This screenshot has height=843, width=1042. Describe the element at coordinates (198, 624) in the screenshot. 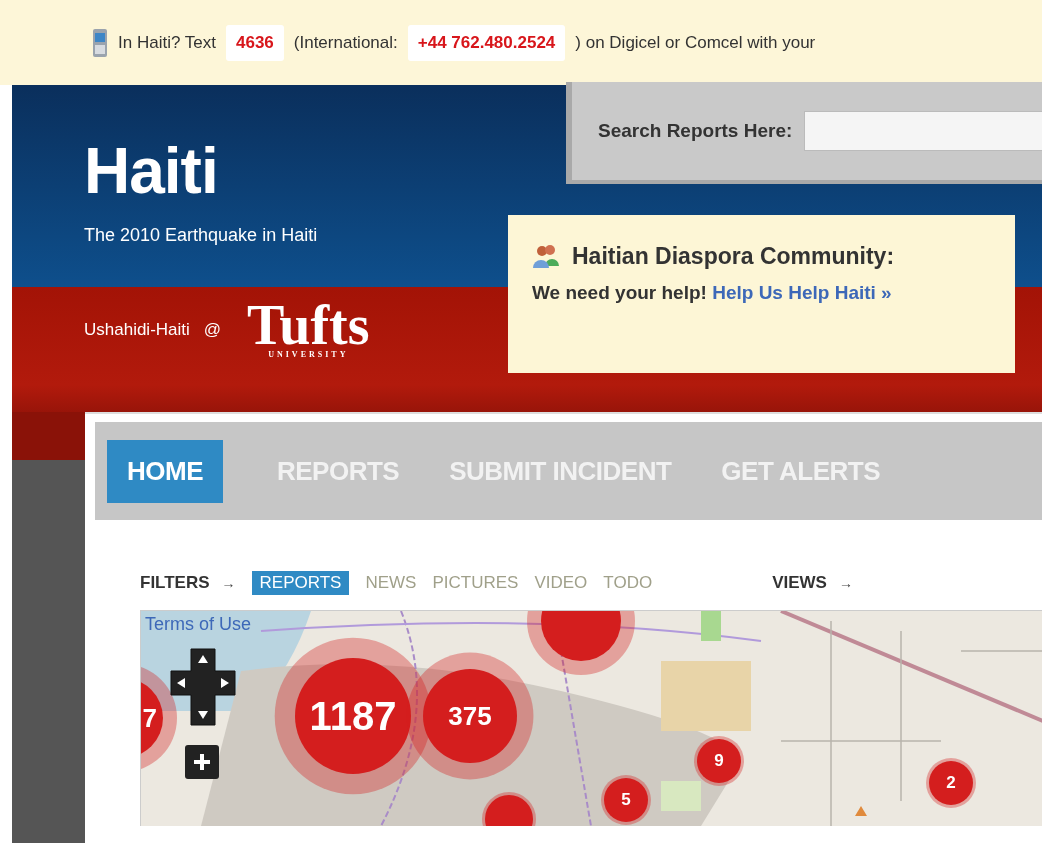

I see `terms-link: Terms of Use` at that location.